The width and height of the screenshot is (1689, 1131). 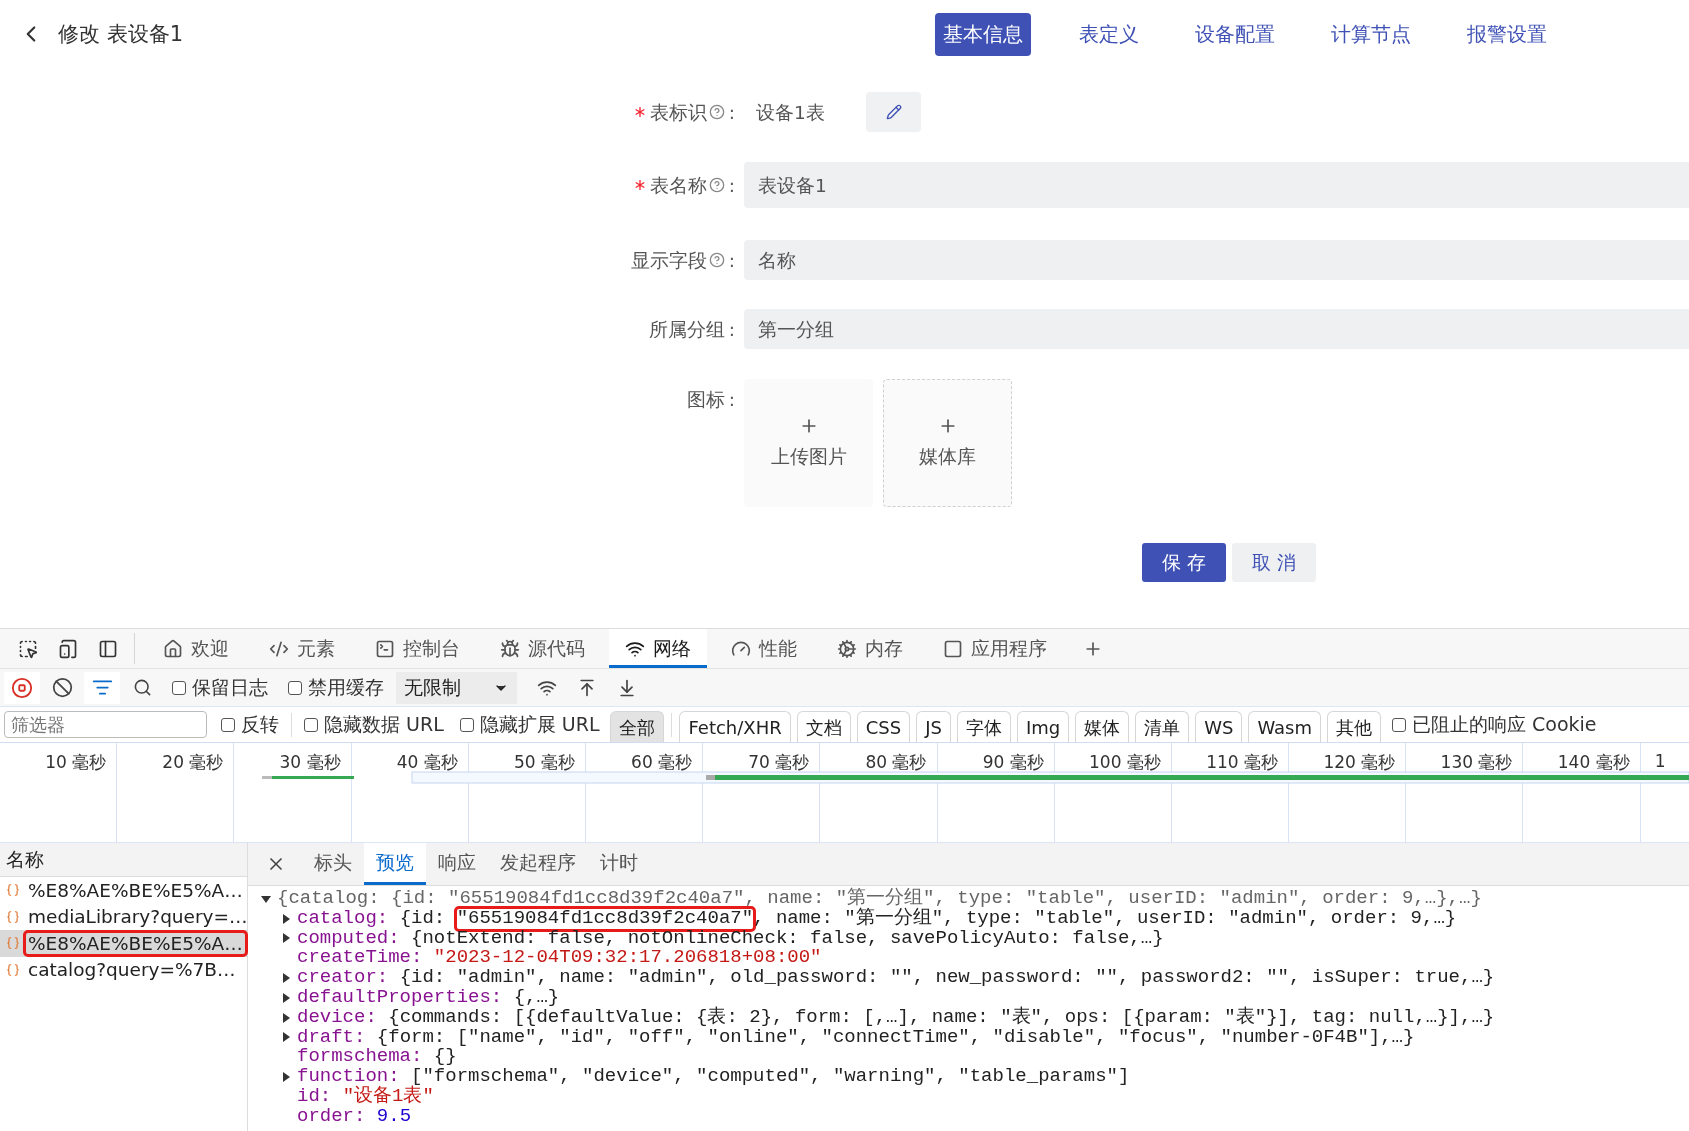 What do you see at coordinates (1043, 726) in the screenshot?
I see `type-filter-chip: Img` at bounding box center [1043, 726].